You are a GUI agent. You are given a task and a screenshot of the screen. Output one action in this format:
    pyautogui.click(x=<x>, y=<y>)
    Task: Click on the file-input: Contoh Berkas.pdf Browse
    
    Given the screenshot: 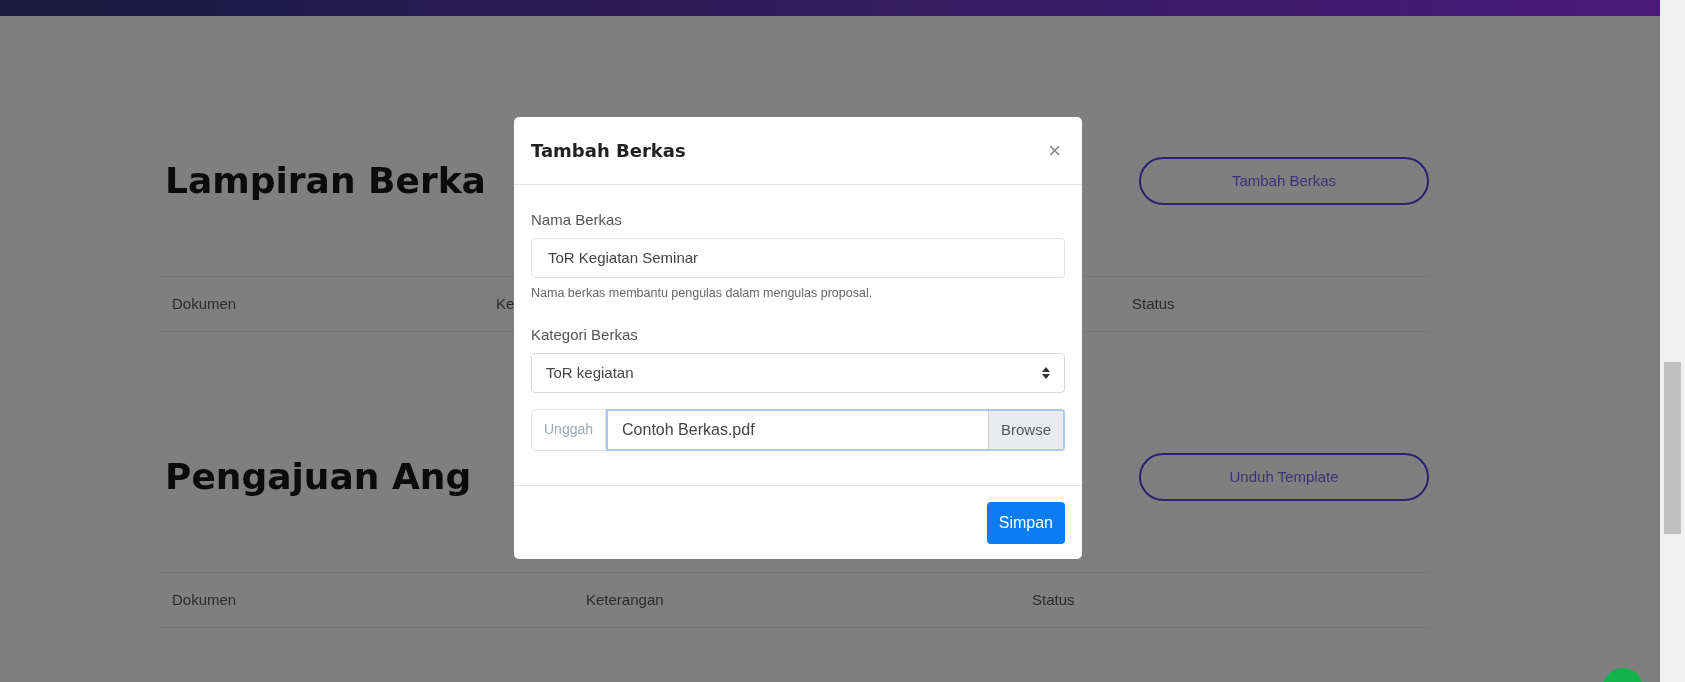 What is the action you would take?
    pyautogui.click(x=835, y=429)
    